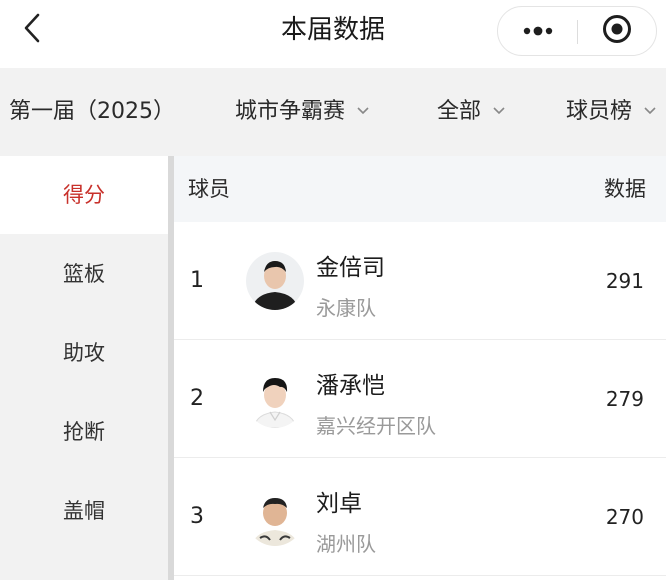 The width and height of the screenshot is (666, 580). What do you see at coordinates (459, 111) in the screenshot?
I see `scope-filter-label: 全部` at bounding box center [459, 111].